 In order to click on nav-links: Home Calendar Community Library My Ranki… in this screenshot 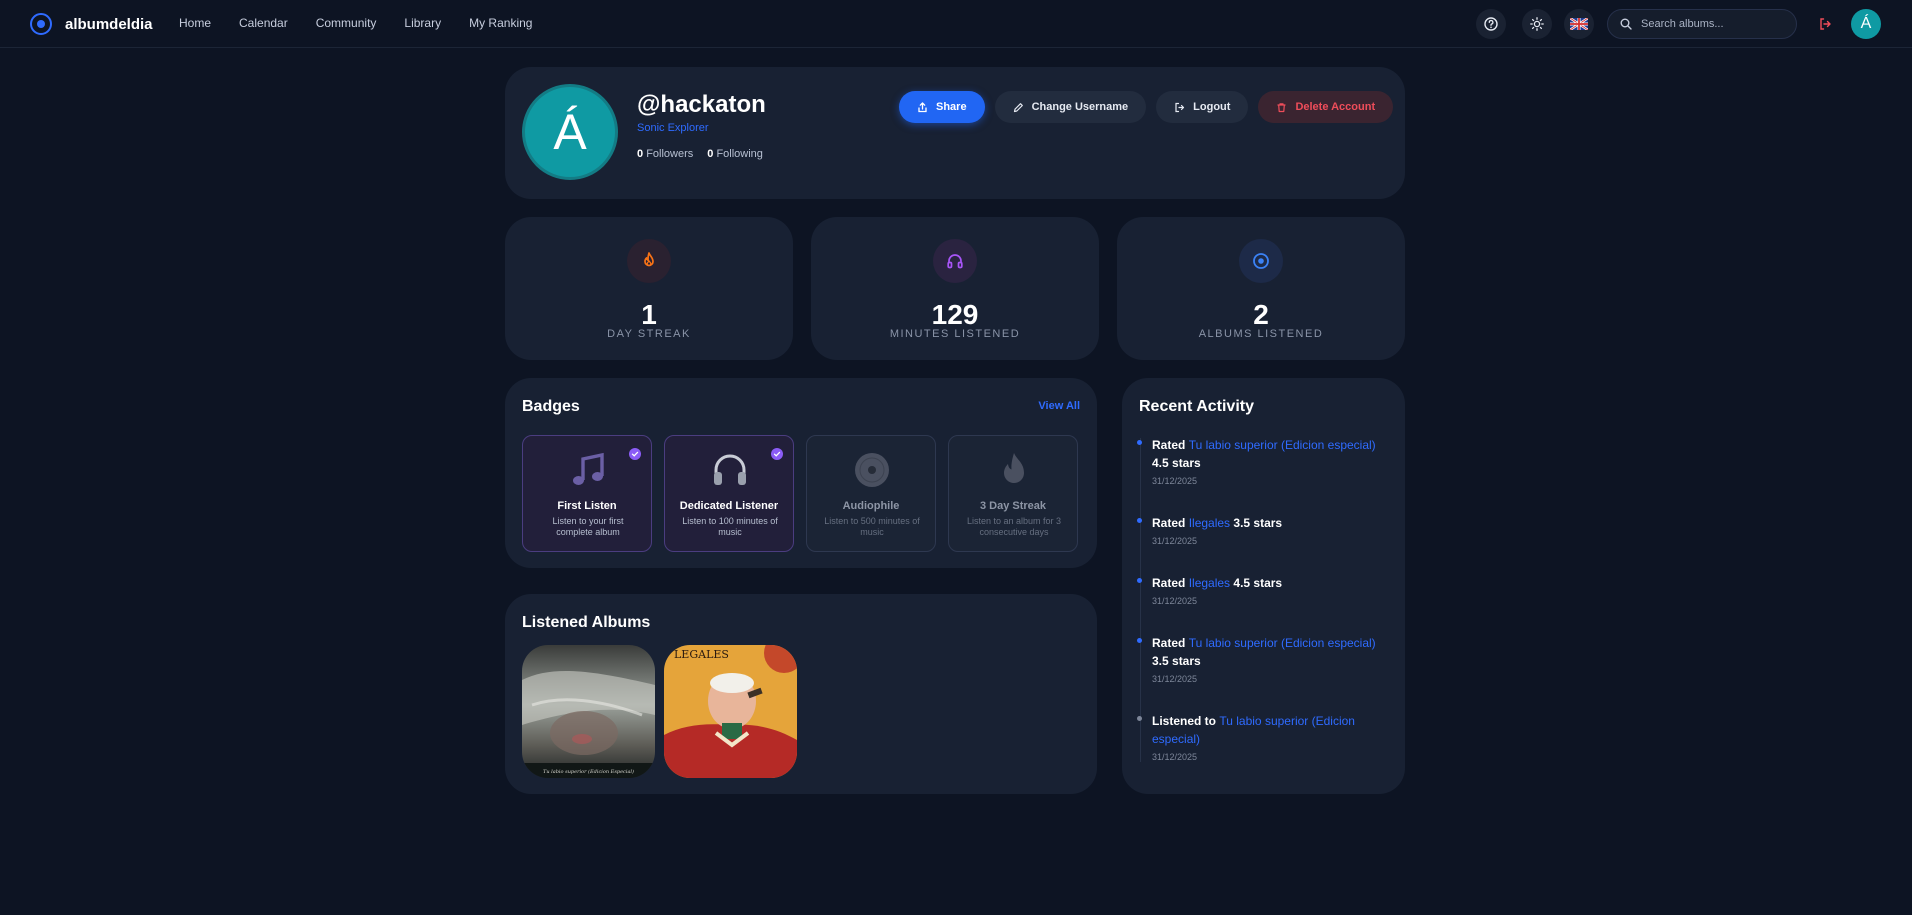, I will do `click(355, 23)`.